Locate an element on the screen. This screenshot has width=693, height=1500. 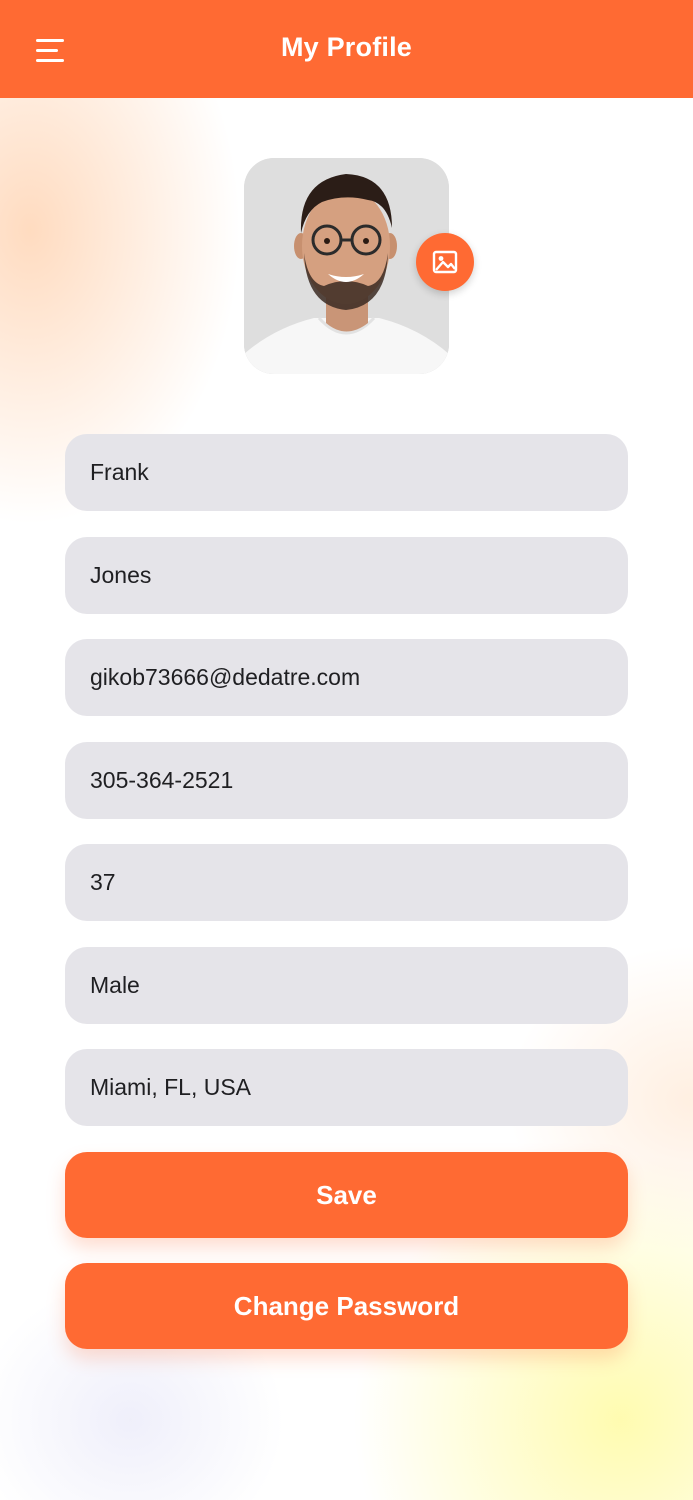
image-icon is located at coordinates (445, 262).